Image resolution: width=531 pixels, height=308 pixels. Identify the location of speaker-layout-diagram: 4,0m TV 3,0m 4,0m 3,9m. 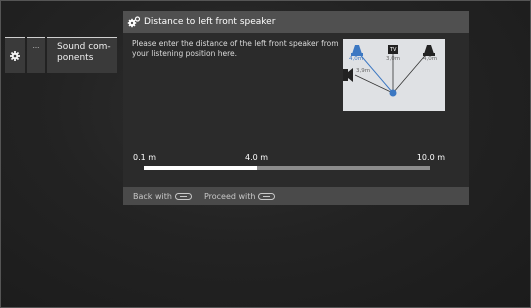
(394, 75).